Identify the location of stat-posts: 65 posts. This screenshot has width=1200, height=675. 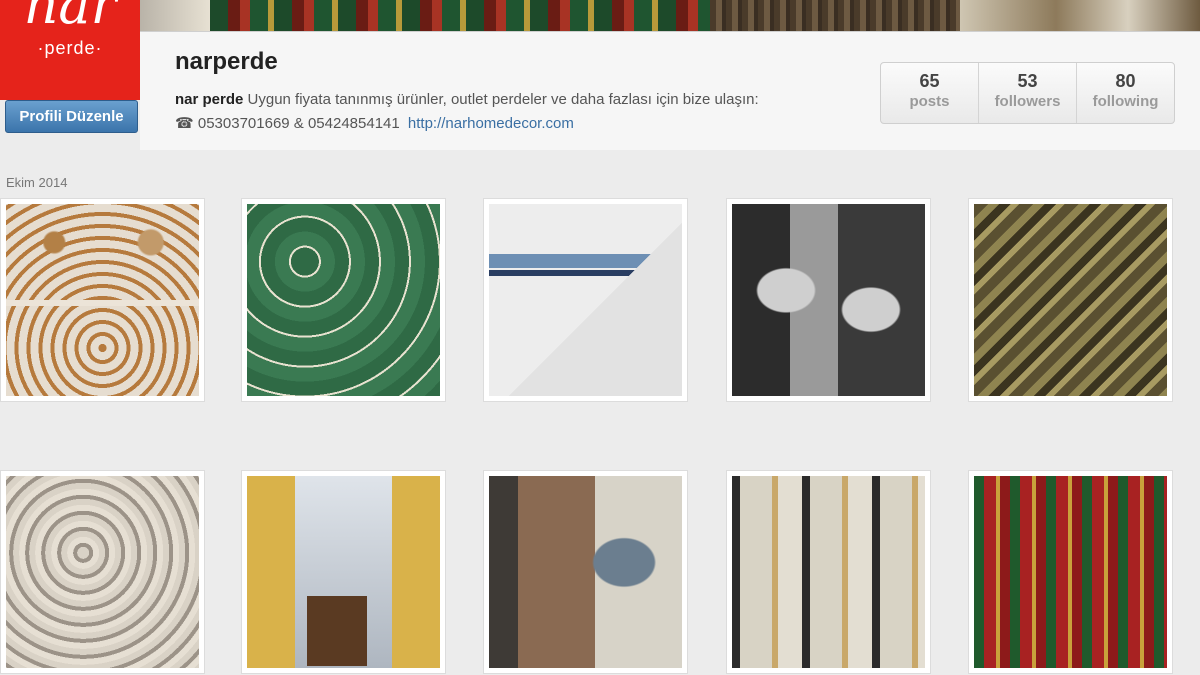
(930, 93).